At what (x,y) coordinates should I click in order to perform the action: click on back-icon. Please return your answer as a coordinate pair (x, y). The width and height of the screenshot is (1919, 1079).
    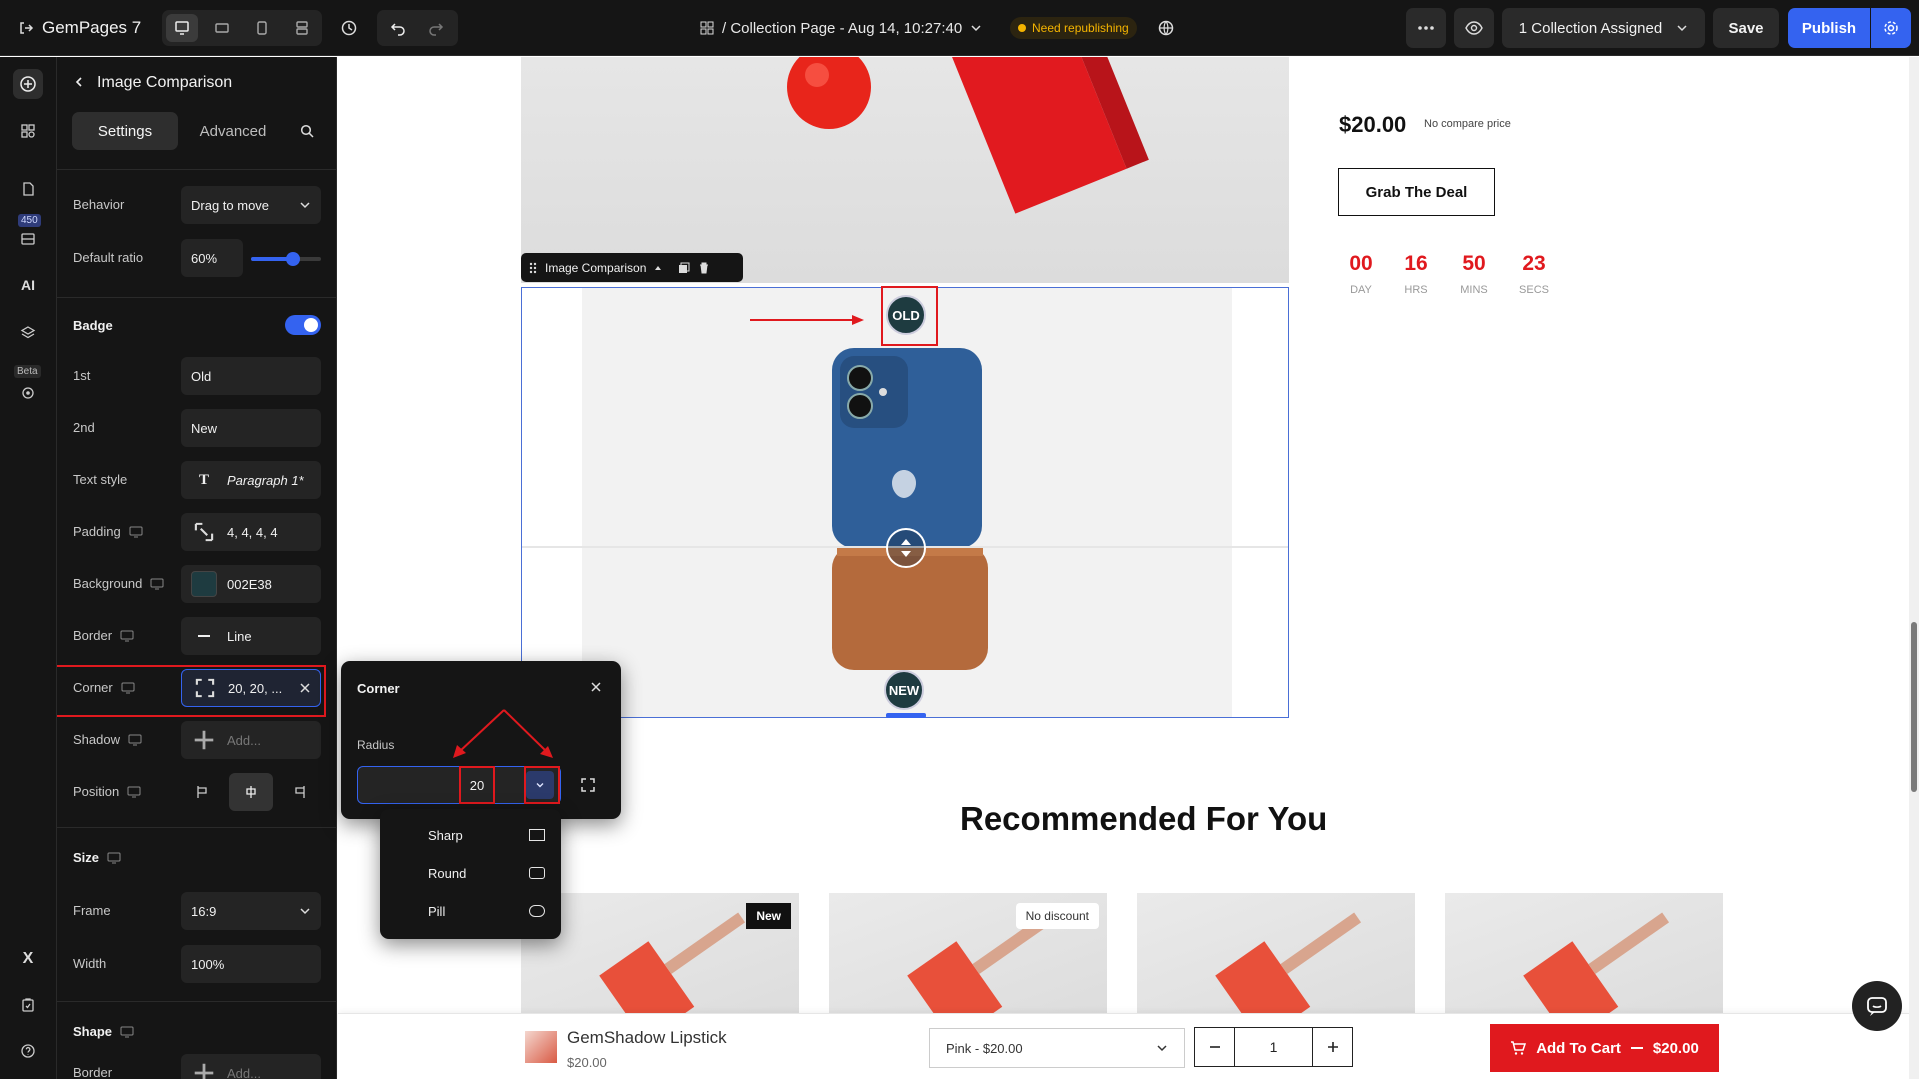
    Looking at the image, I should click on (79, 82).